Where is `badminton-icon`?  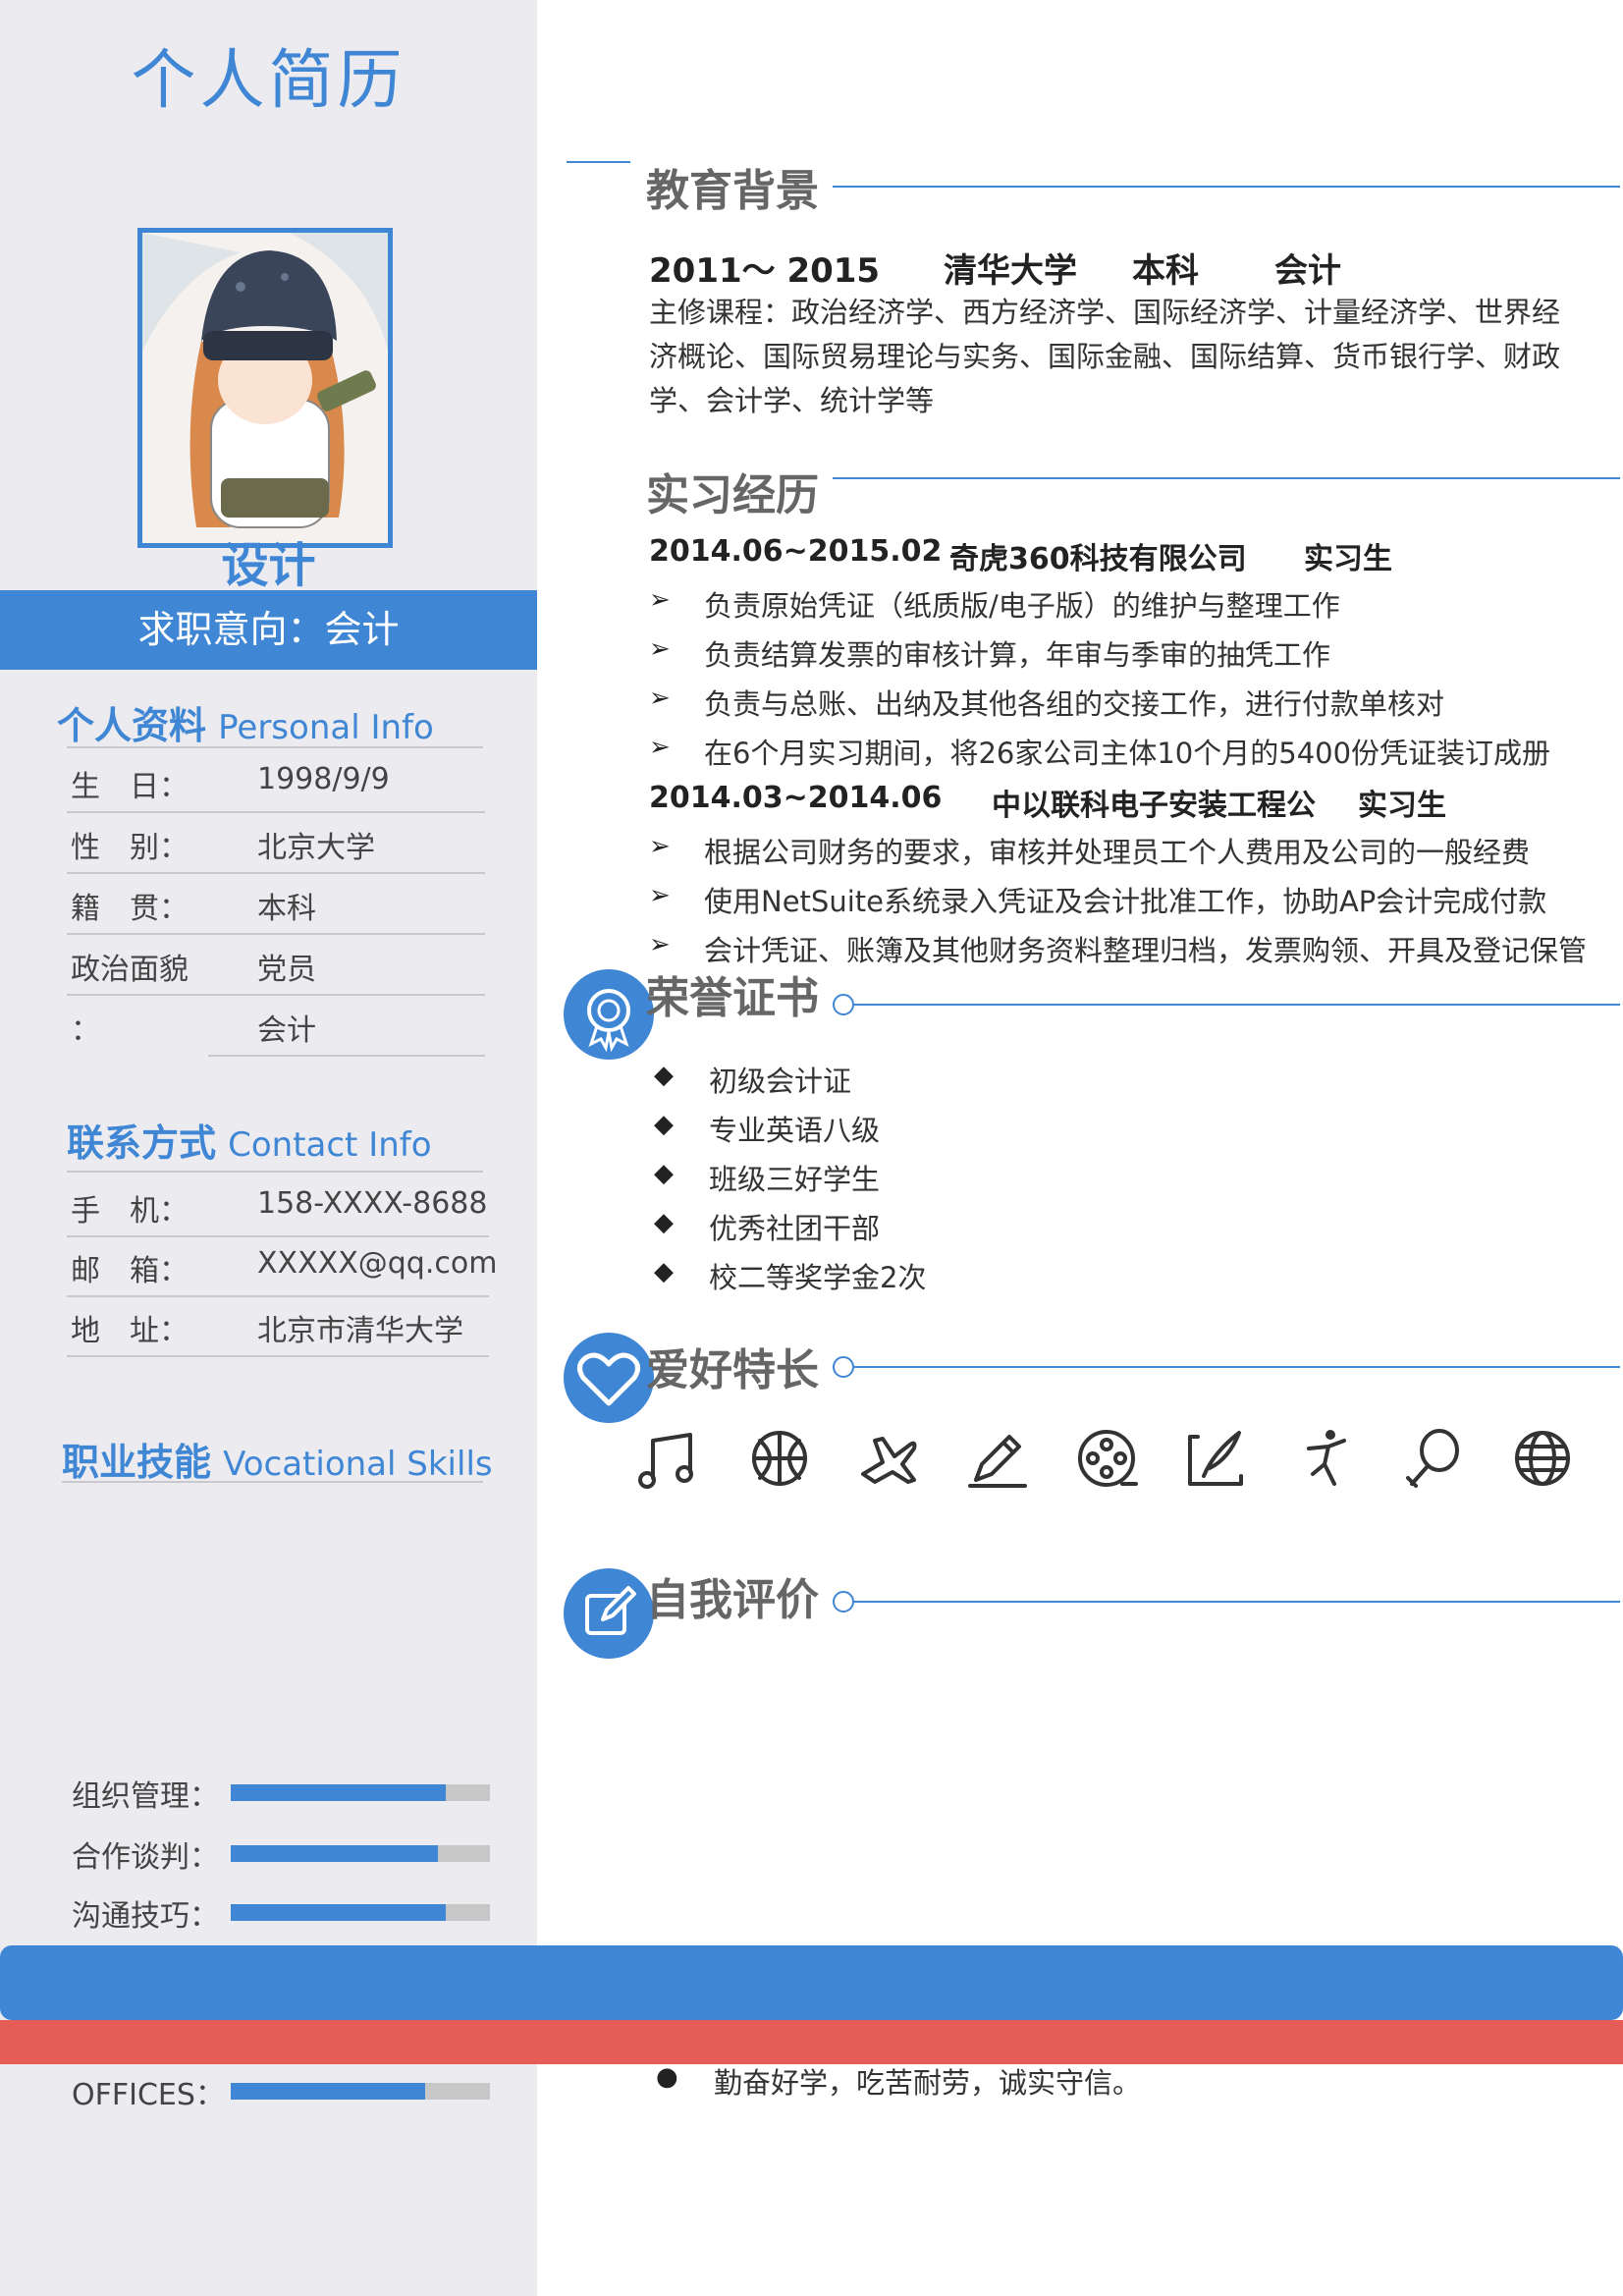 badminton-icon is located at coordinates (1434, 1458).